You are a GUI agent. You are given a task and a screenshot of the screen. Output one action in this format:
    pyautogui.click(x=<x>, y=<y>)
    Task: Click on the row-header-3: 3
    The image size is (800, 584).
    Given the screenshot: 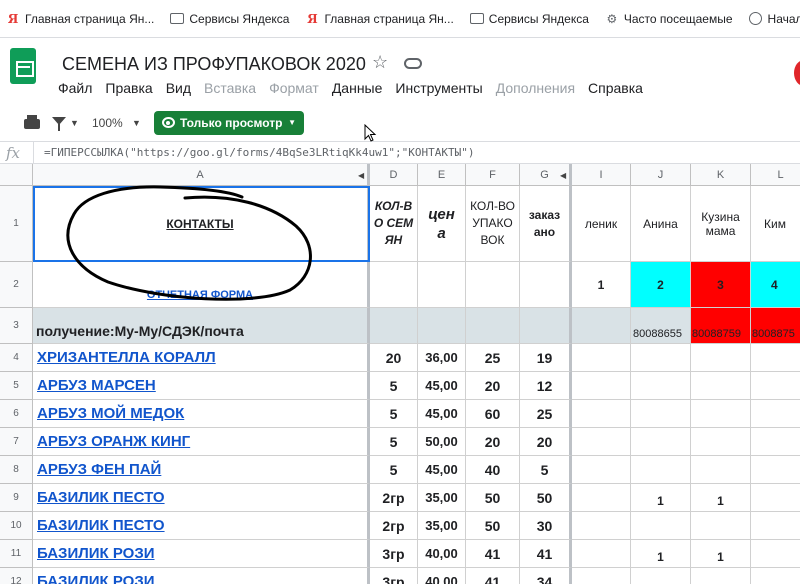 What is the action you would take?
    pyautogui.click(x=16, y=326)
    